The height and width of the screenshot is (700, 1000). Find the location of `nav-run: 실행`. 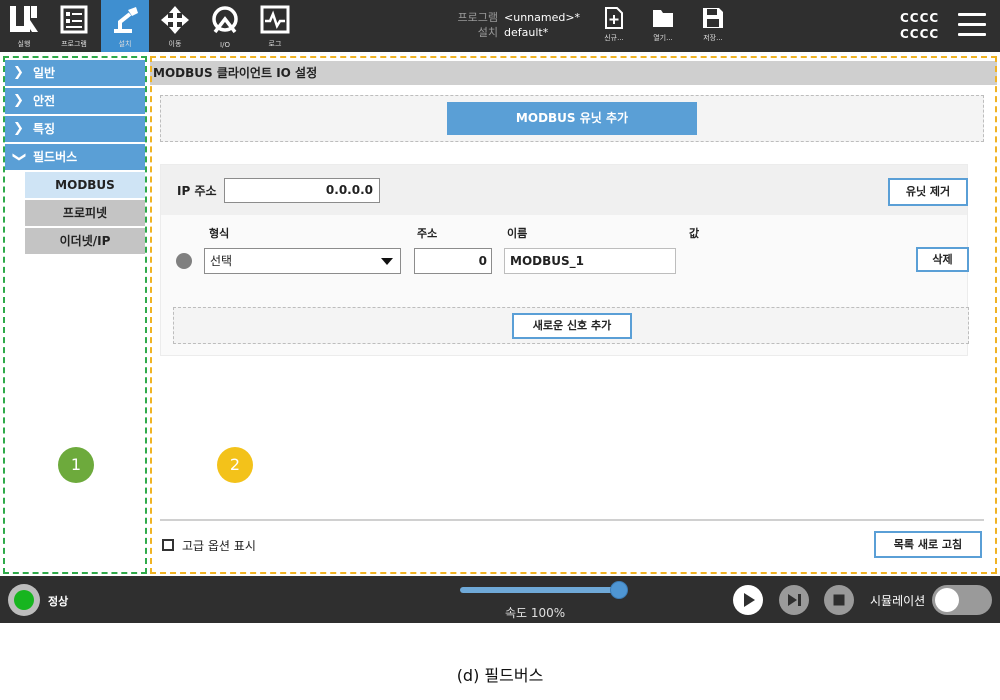

nav-run: 실행 is located at coordinates (24, 26).